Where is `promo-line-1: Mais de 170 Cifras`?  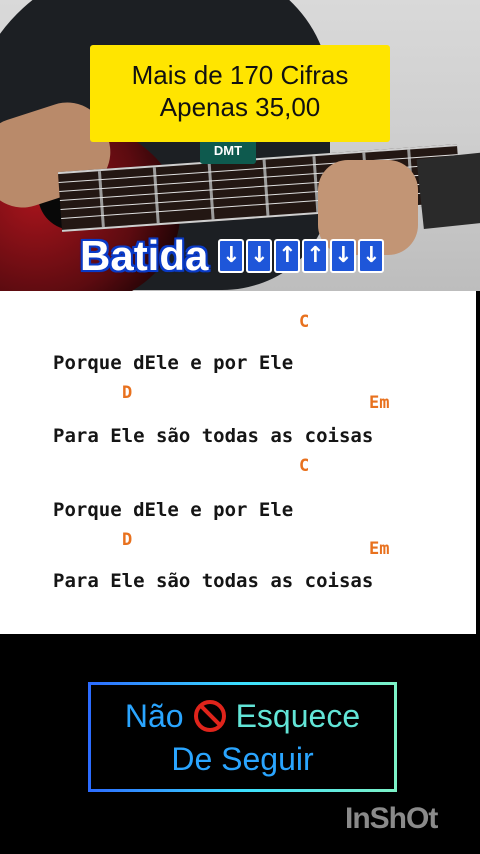
promo-line-1: Mais de 170 Cifras is located at coordinates (240, 75).